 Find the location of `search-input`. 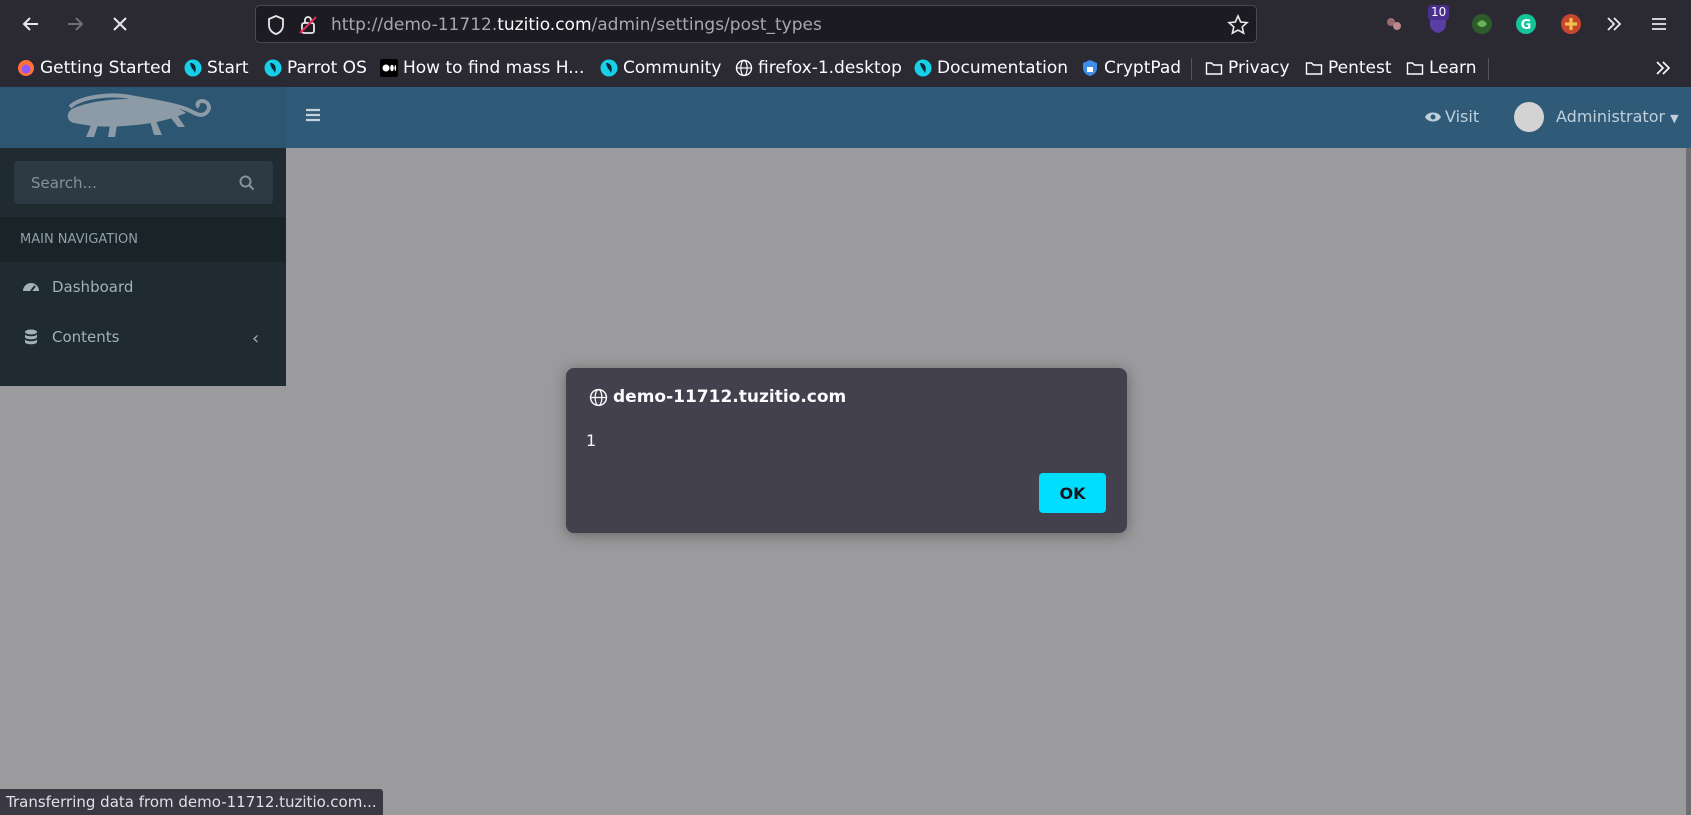

search-input is located at coordinates (124, 182).